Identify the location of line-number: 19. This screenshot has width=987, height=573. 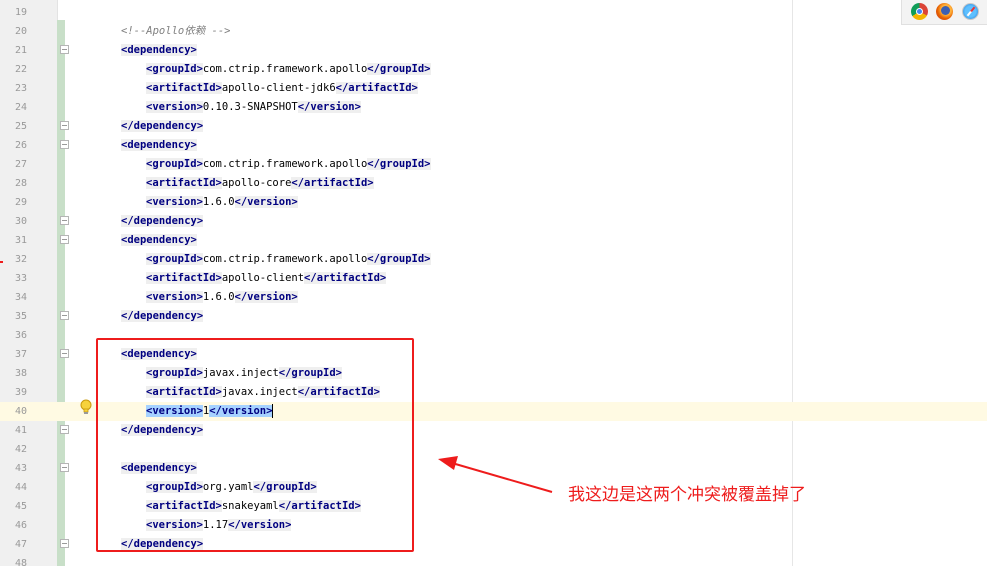
(20, 12).